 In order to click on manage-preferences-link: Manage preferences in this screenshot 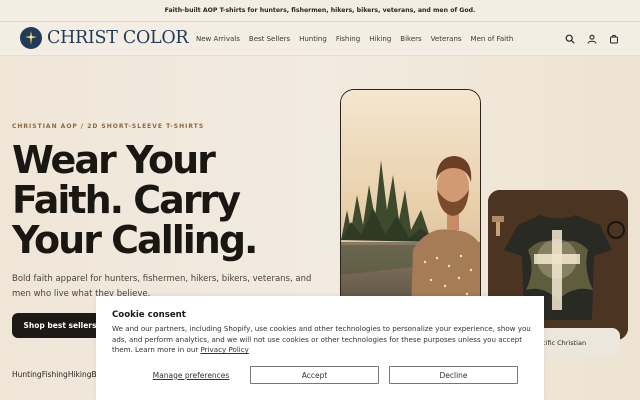, I will do `click(191, 375)`.